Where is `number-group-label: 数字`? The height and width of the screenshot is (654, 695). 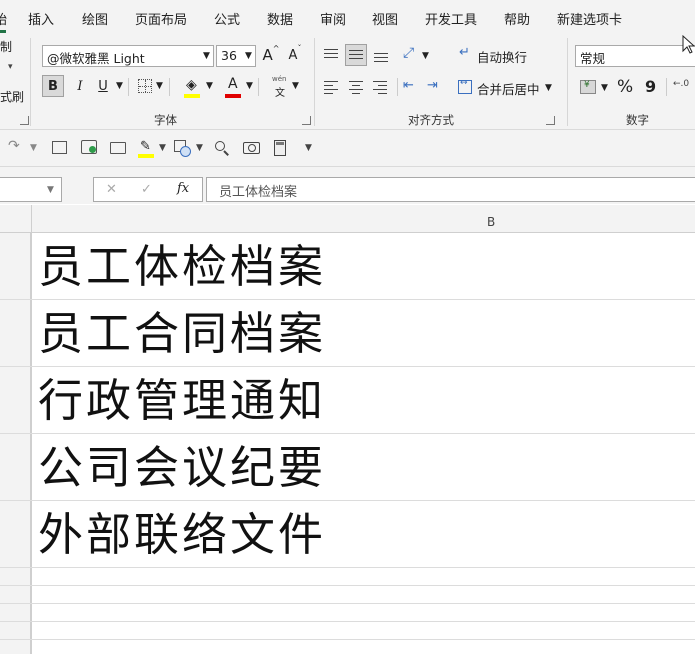 number-group-label: 数字 is located at coordinates (637, 120).